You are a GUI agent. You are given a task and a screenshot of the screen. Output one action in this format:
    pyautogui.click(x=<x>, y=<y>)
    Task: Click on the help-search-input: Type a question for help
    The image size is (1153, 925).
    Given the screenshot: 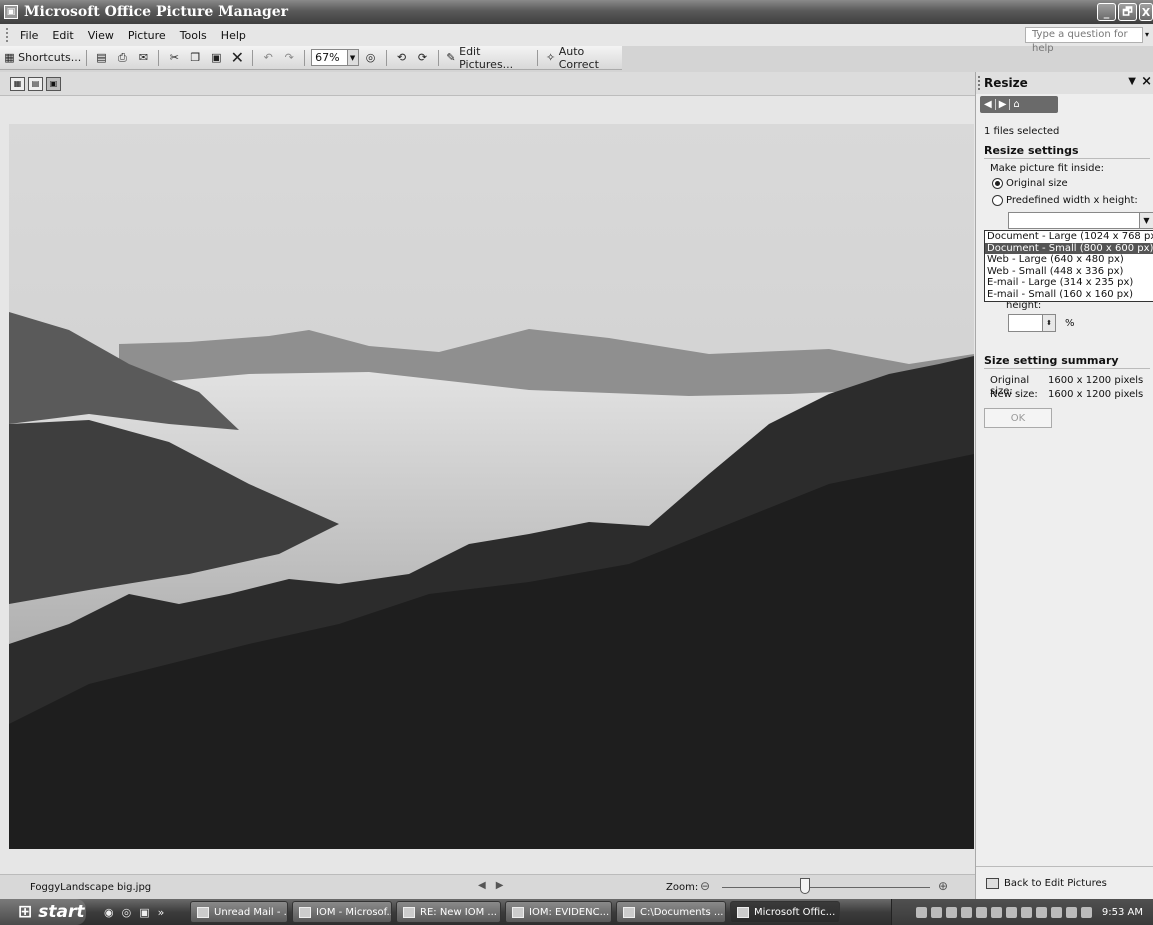 What is the action you would take?
    pyautogui.click(x=1084, y=40)
    